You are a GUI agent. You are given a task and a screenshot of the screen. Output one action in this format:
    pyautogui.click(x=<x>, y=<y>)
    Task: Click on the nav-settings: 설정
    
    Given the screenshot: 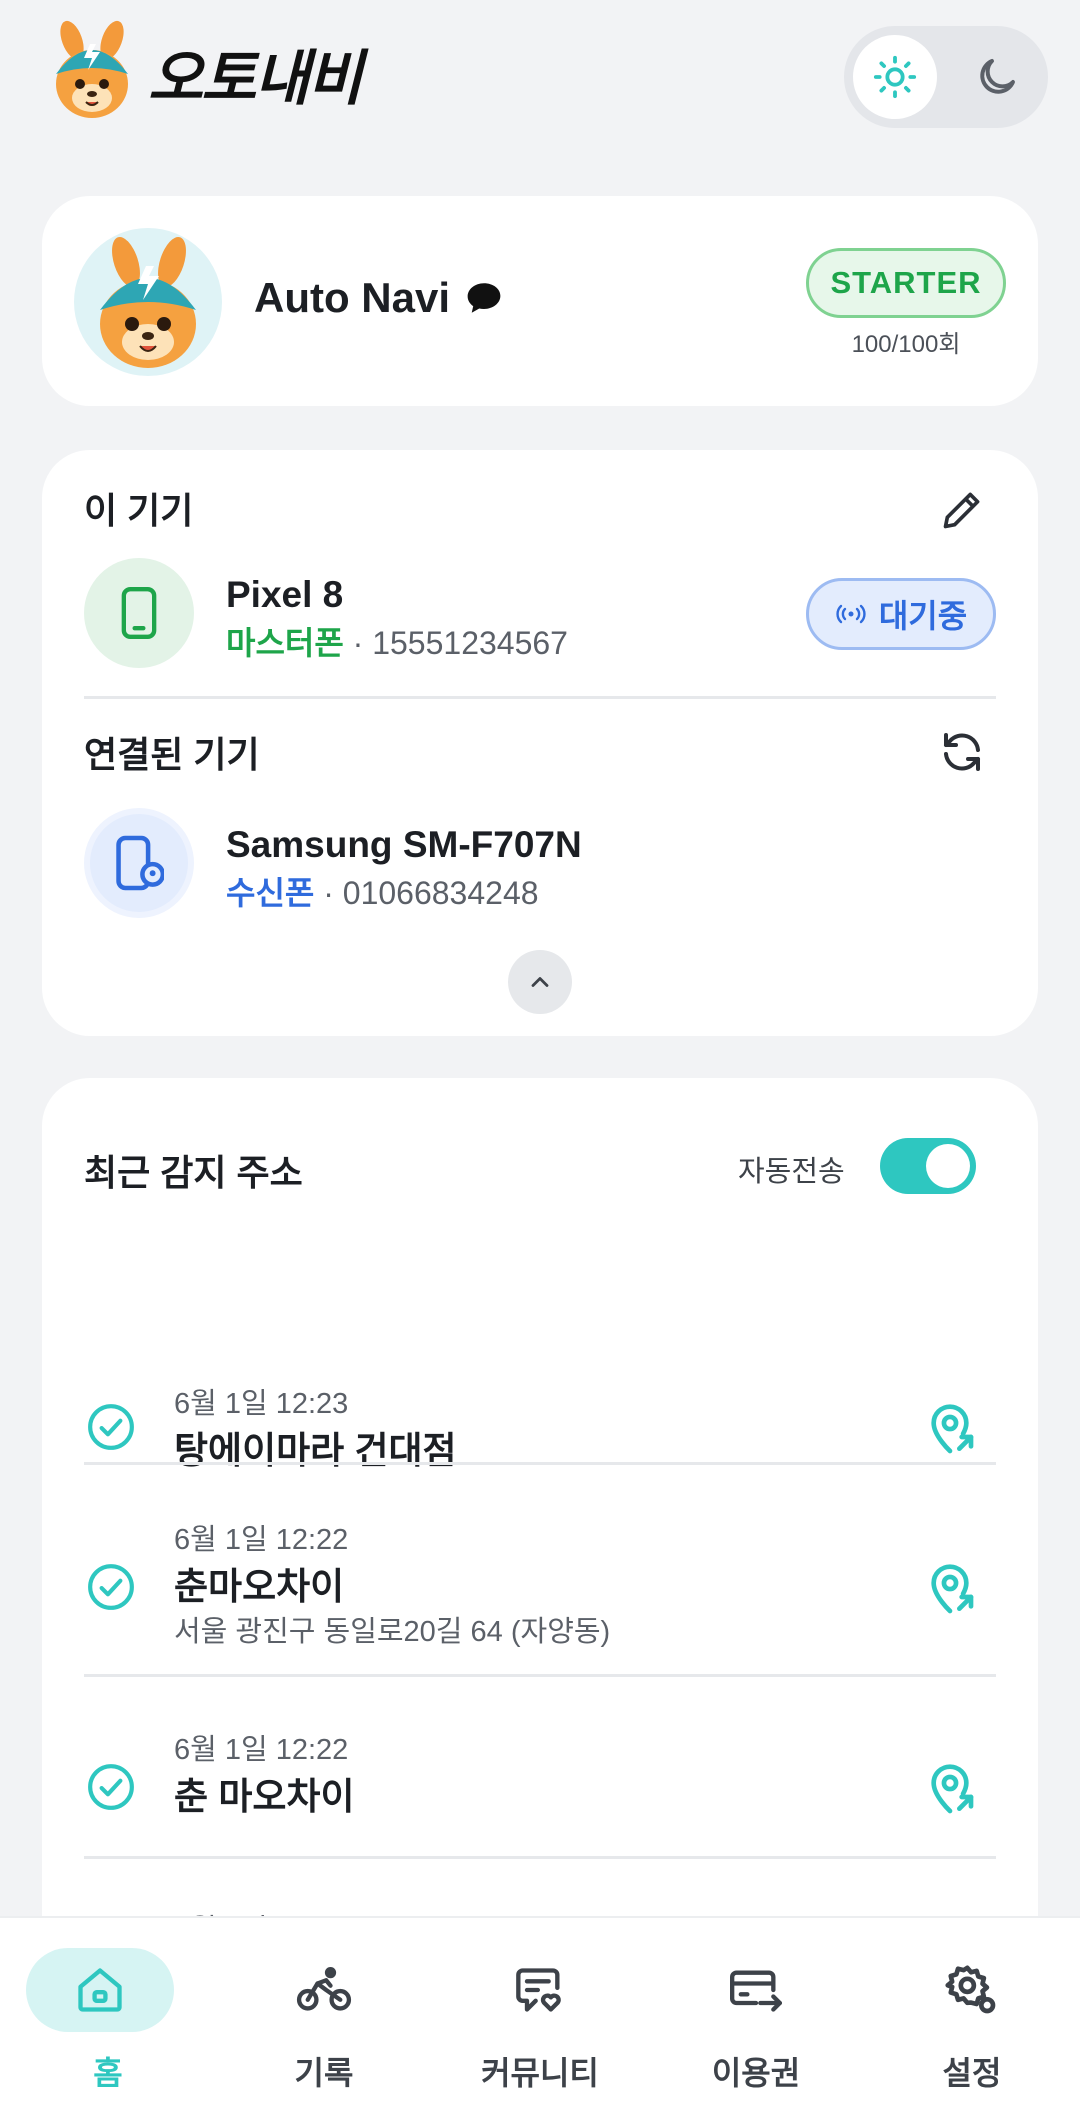 What is the action you would take?
    pyautogui.click(x=972, y=2011)
    